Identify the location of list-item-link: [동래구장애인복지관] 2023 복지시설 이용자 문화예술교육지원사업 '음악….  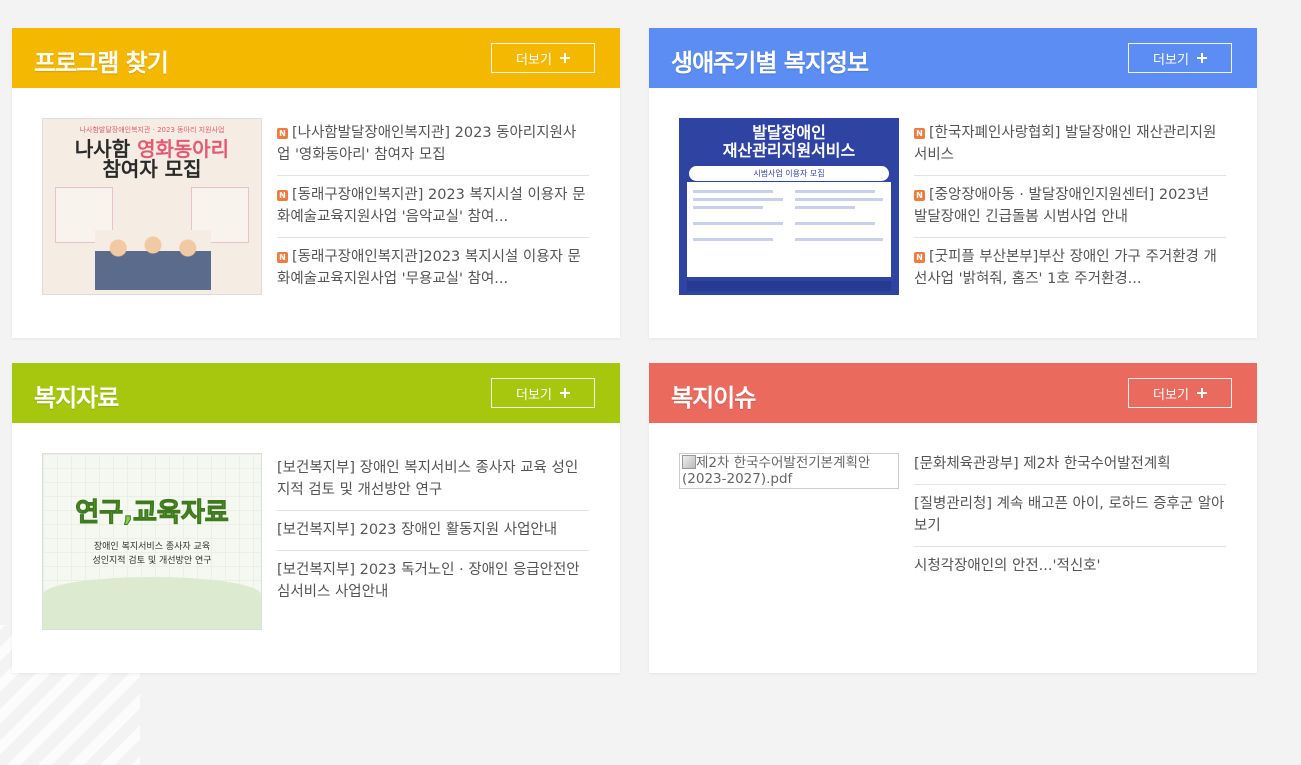
(431, 206).